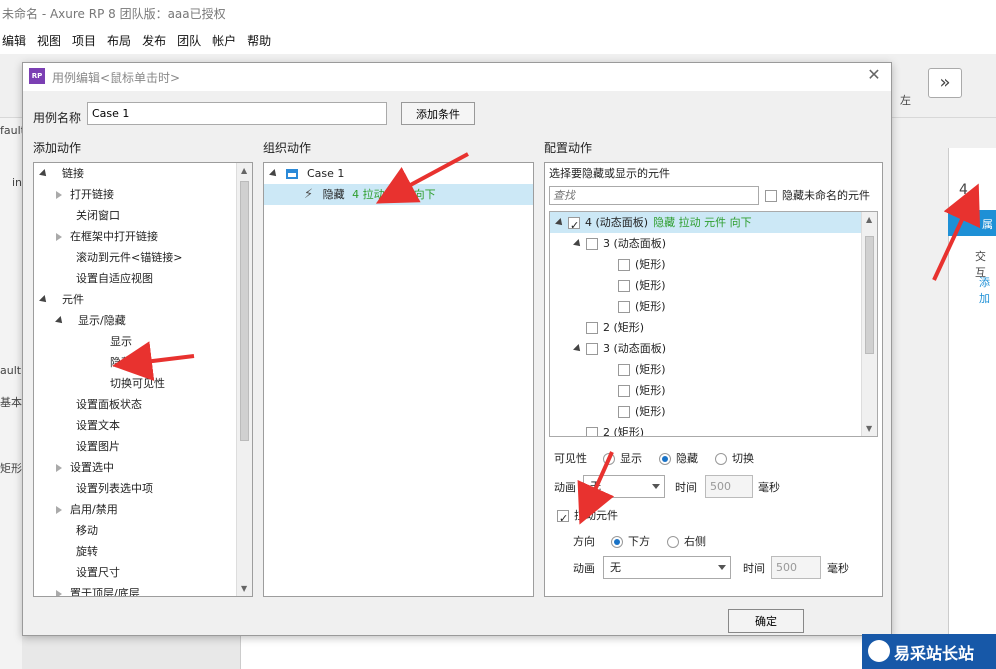 This screenshot has width=996, height=669. Describe the element at coordinates (667, 567) in the screenshot. I see `animation2-select: 无` at that location.